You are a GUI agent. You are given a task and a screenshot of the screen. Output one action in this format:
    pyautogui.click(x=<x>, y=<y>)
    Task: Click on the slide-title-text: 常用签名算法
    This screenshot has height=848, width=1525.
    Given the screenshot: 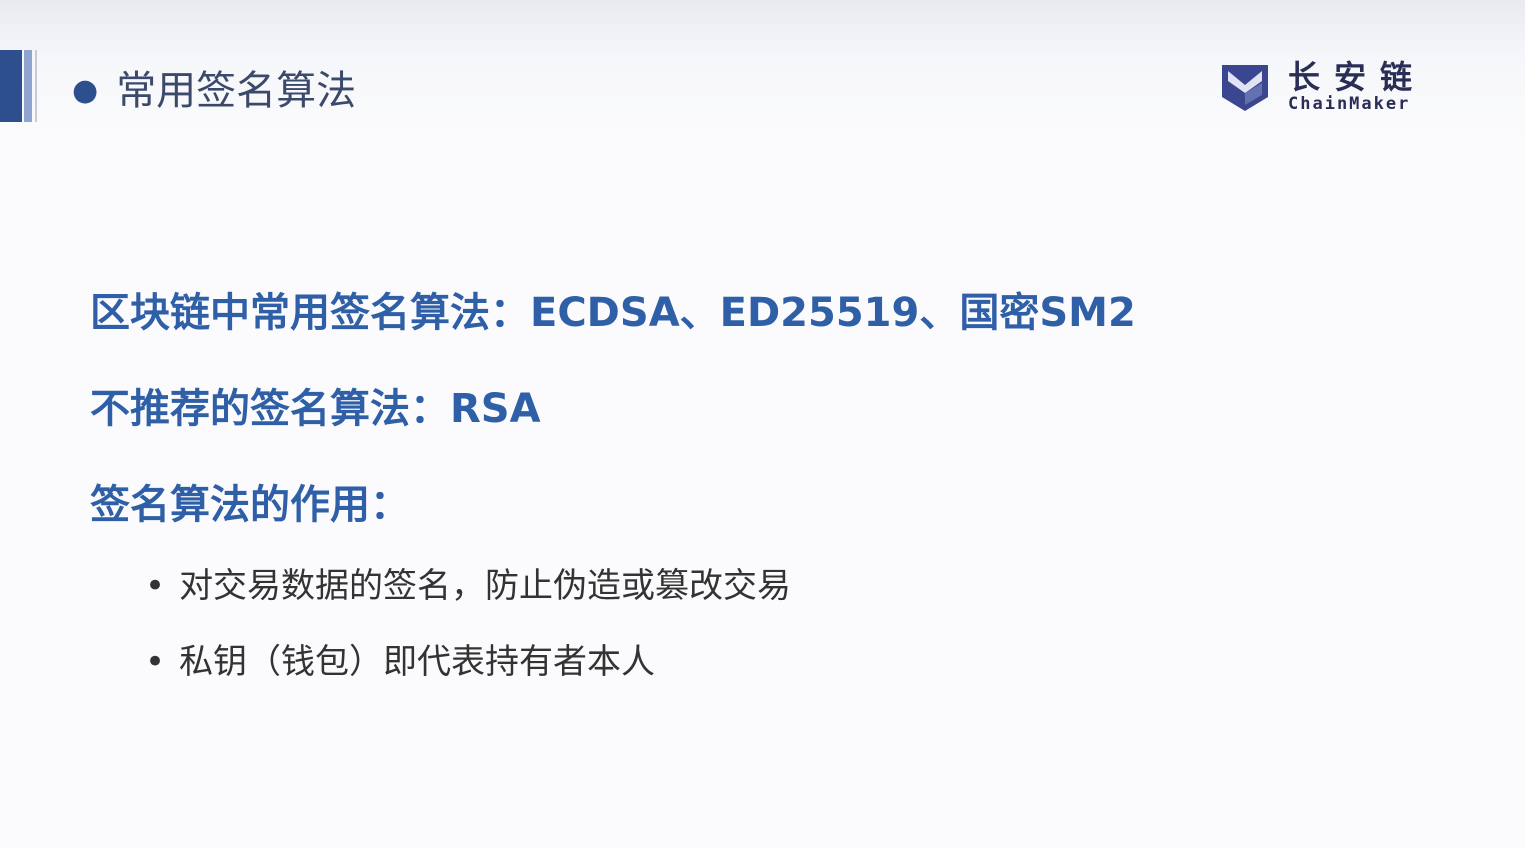 What is the action you would take?
    pyautogui.click(x=236, y=91)
    